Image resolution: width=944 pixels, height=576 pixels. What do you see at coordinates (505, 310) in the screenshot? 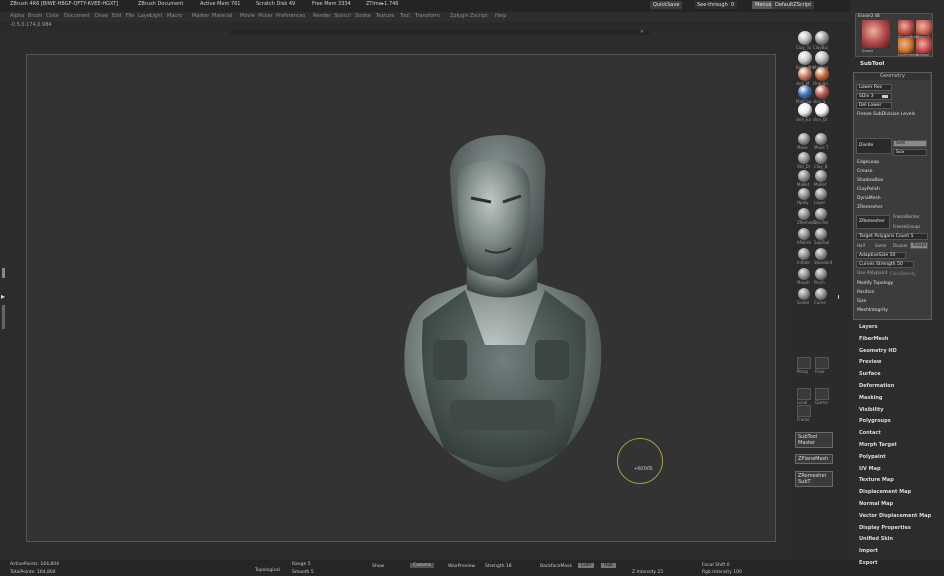
I see `sculpt-bust-model` at bounding box center [505, 310].